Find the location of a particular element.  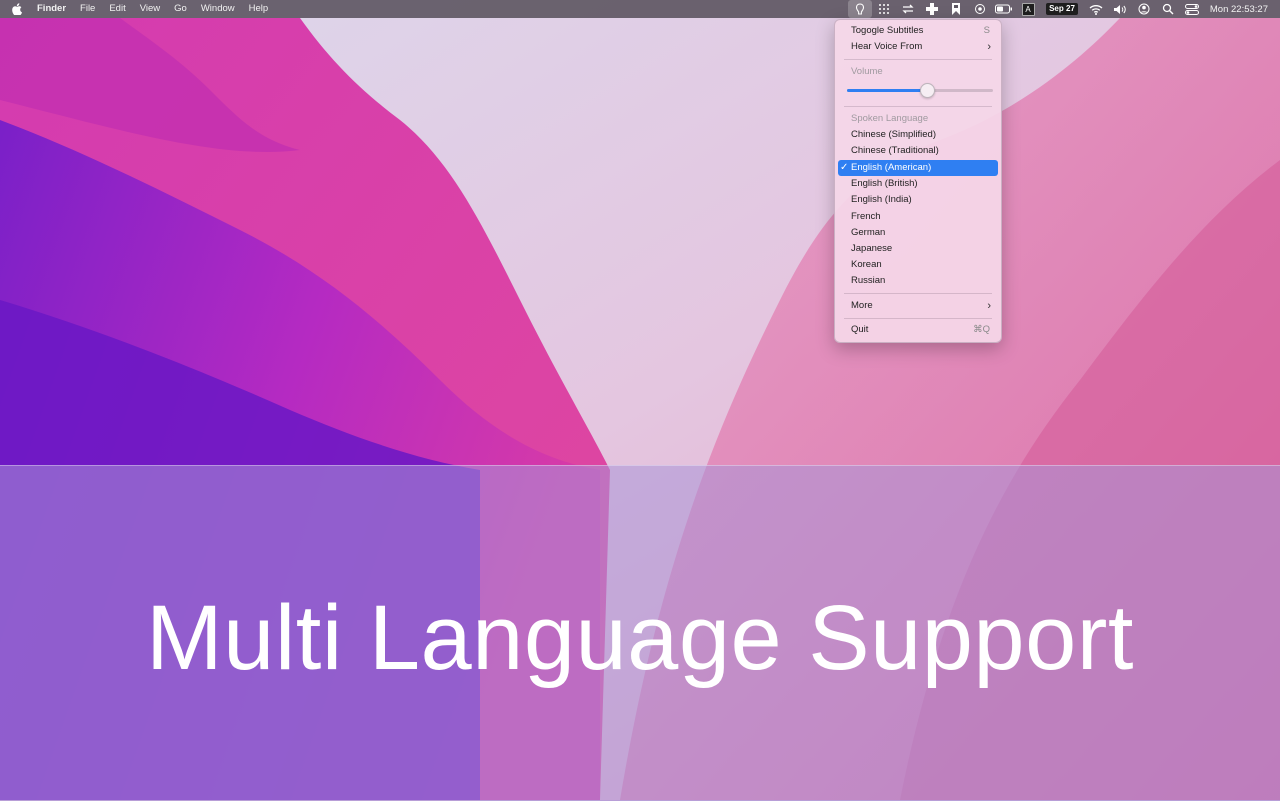

volume-icon is located at coordinates (1120, 9).